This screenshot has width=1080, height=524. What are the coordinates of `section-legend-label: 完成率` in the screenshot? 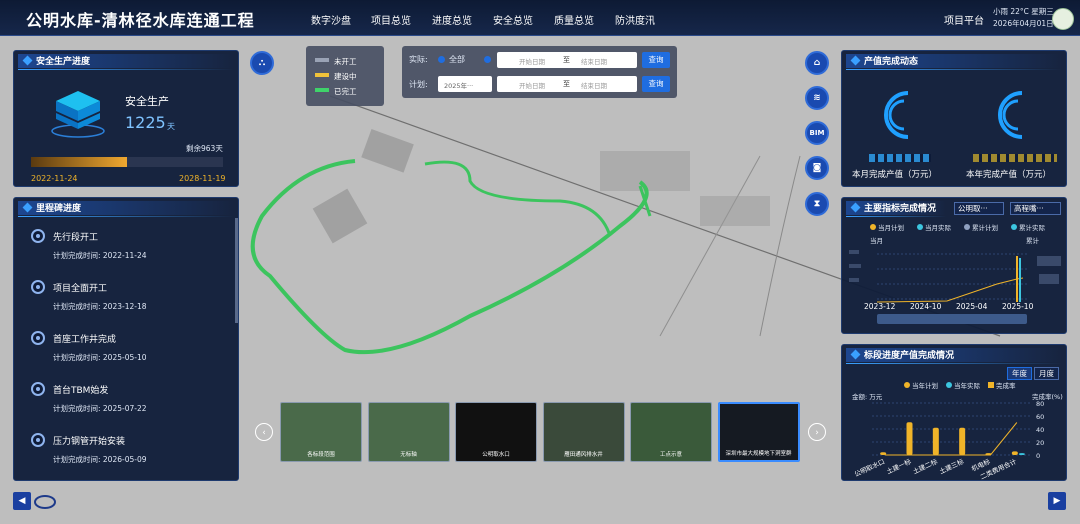 It's located at (1006, 386).